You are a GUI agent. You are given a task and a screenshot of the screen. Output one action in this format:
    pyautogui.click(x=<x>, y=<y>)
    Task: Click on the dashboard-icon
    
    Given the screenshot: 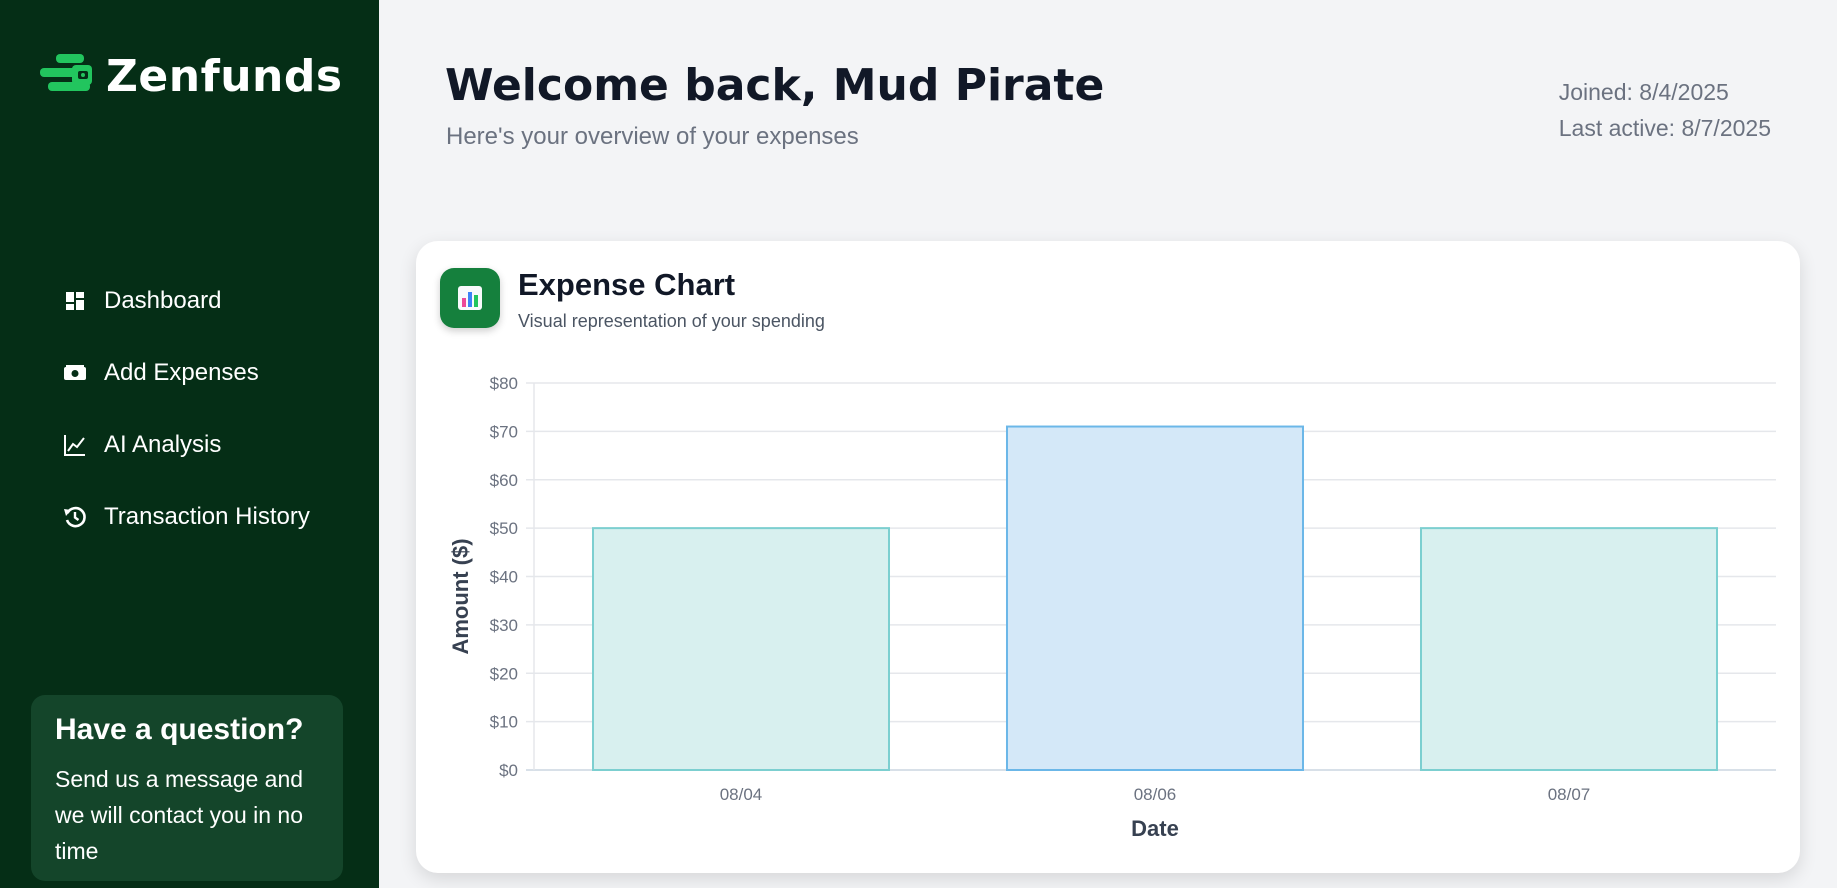 What is the action you would take?
    pyautogui.click(x=75, y=301)
    